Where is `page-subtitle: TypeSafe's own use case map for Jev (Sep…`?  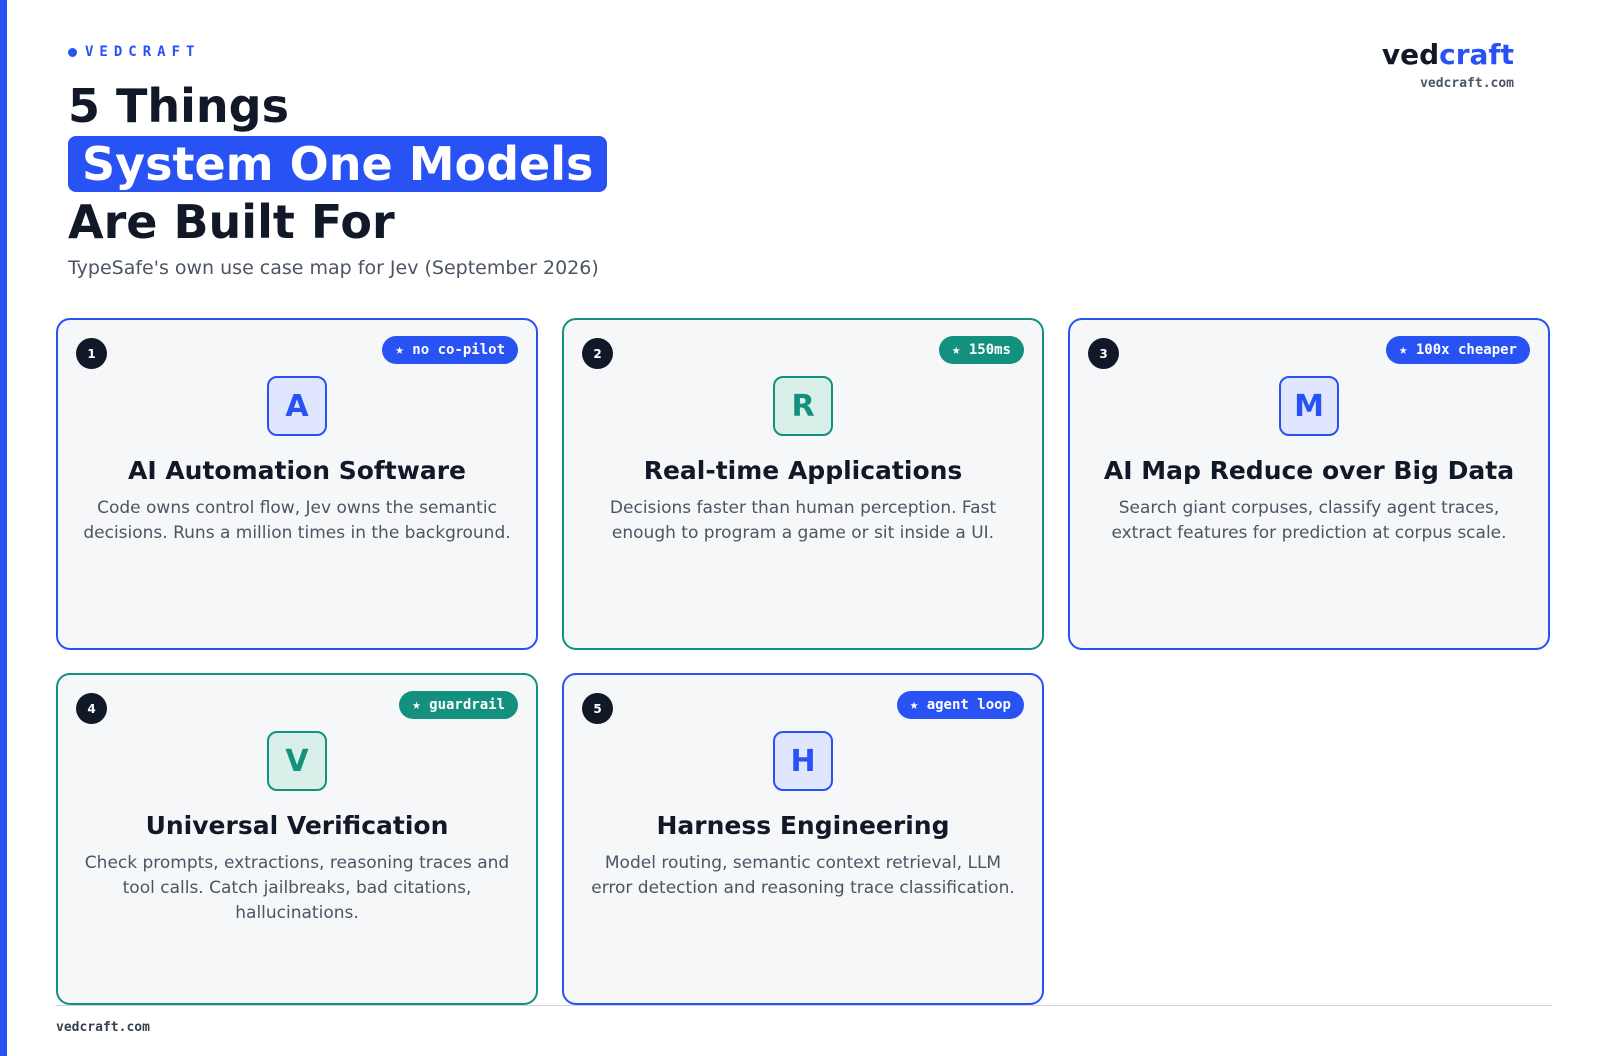
page-subtitle: TypeSafe's own use case map for Jev (Sep… is located at coordinates (333, 268).